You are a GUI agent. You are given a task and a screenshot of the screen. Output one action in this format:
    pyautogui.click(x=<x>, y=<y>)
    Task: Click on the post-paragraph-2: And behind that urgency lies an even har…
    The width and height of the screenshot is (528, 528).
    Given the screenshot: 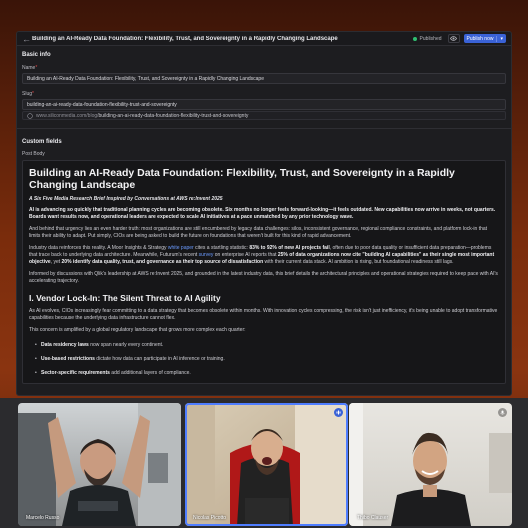 What is the action you would take?
    pyautogui.click(x=258, y=232)
    